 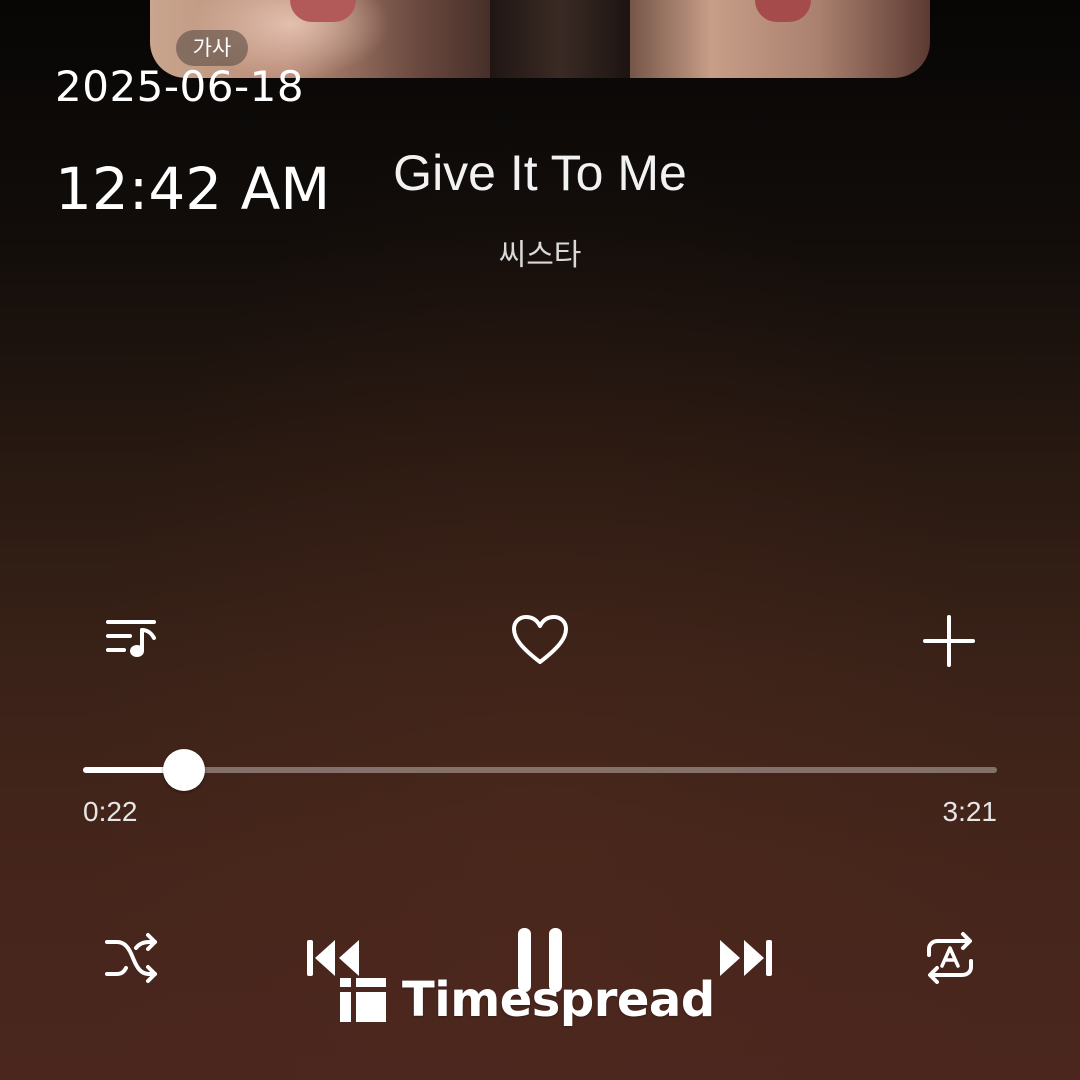 I want to click on shuffle-icon, so click(x=131, y=958).